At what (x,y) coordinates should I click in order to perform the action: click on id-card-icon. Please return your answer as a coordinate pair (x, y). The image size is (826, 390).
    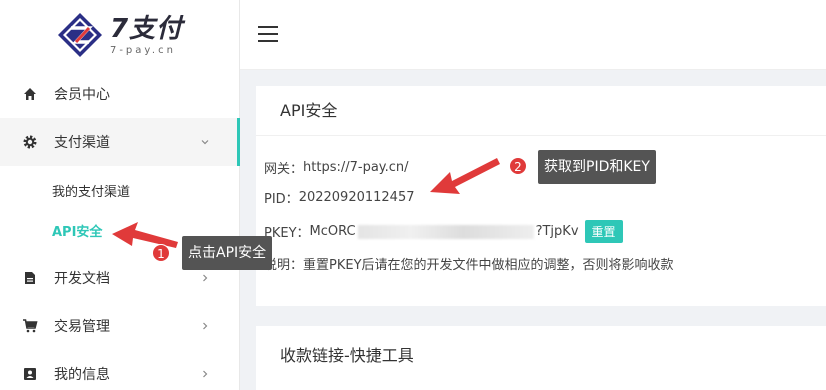
    Looking at the image, I should click on (30, 374).